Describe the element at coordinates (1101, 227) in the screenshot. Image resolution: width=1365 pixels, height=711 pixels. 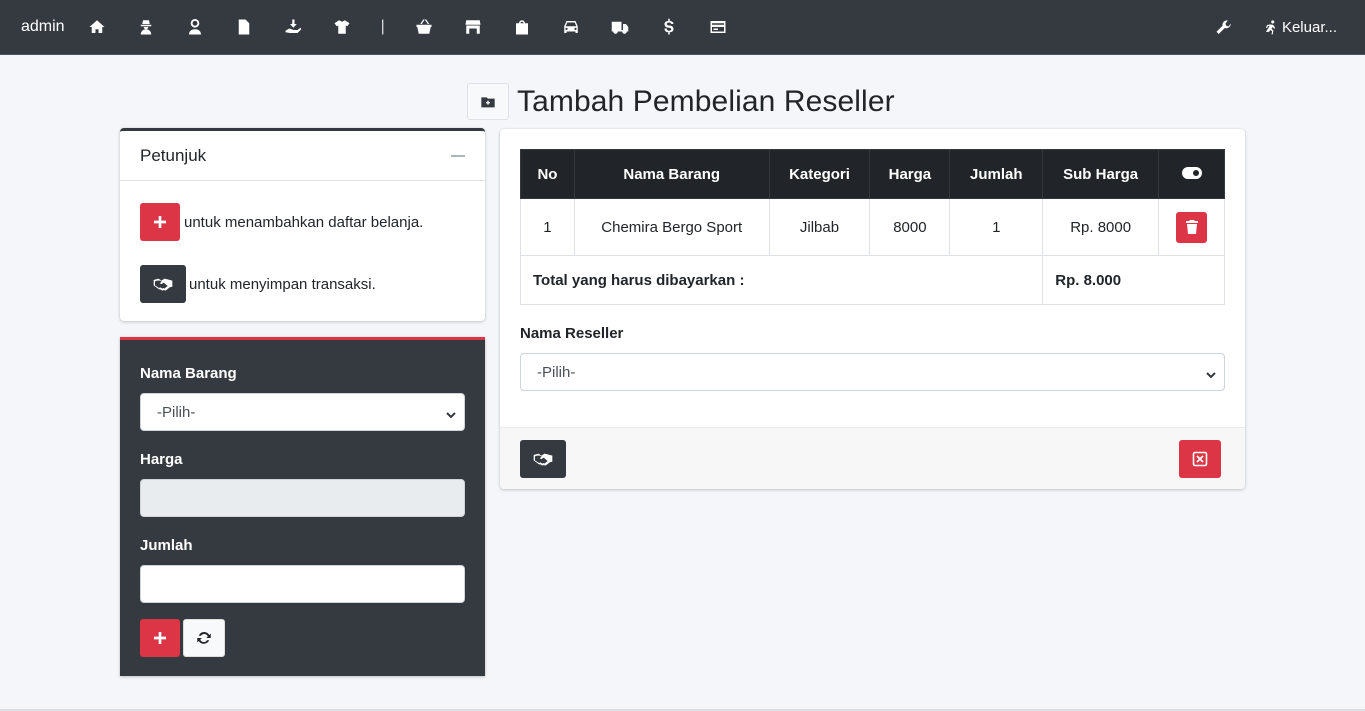
I see `cell-subtotal: Rp. 8000` at that location.